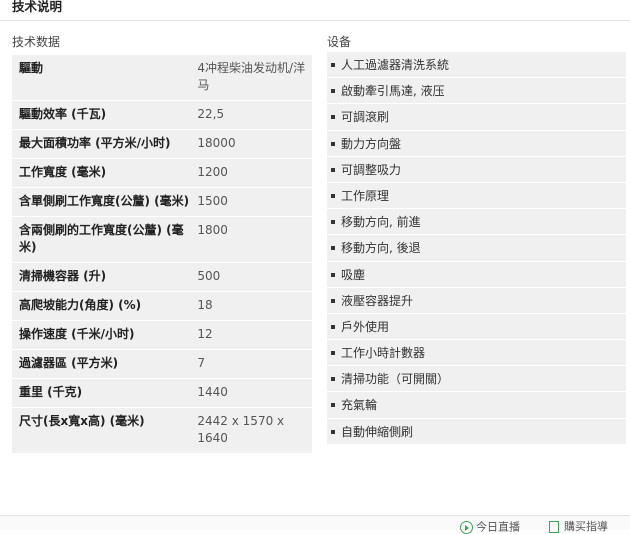 This screenshot has height=534, width=630. I want to click on equipment-item: 清掃功能（可開關）, so click(476, 379).